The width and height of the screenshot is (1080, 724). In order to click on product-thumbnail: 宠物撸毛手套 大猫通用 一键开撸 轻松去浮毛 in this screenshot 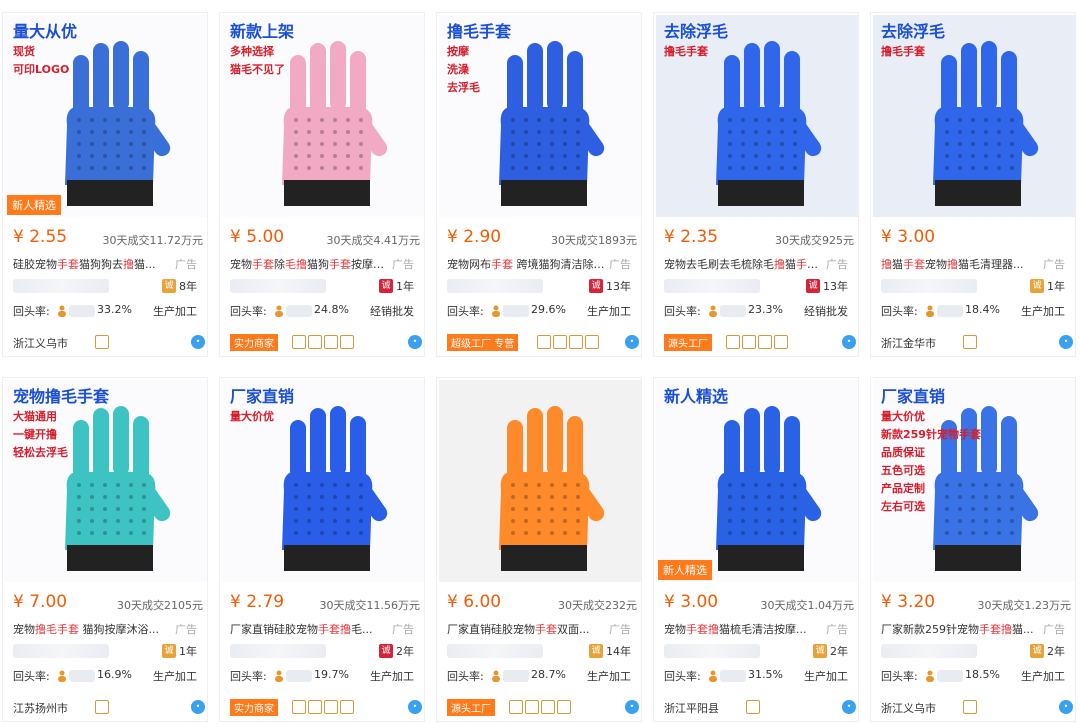, I will do `click(106, 481)`.